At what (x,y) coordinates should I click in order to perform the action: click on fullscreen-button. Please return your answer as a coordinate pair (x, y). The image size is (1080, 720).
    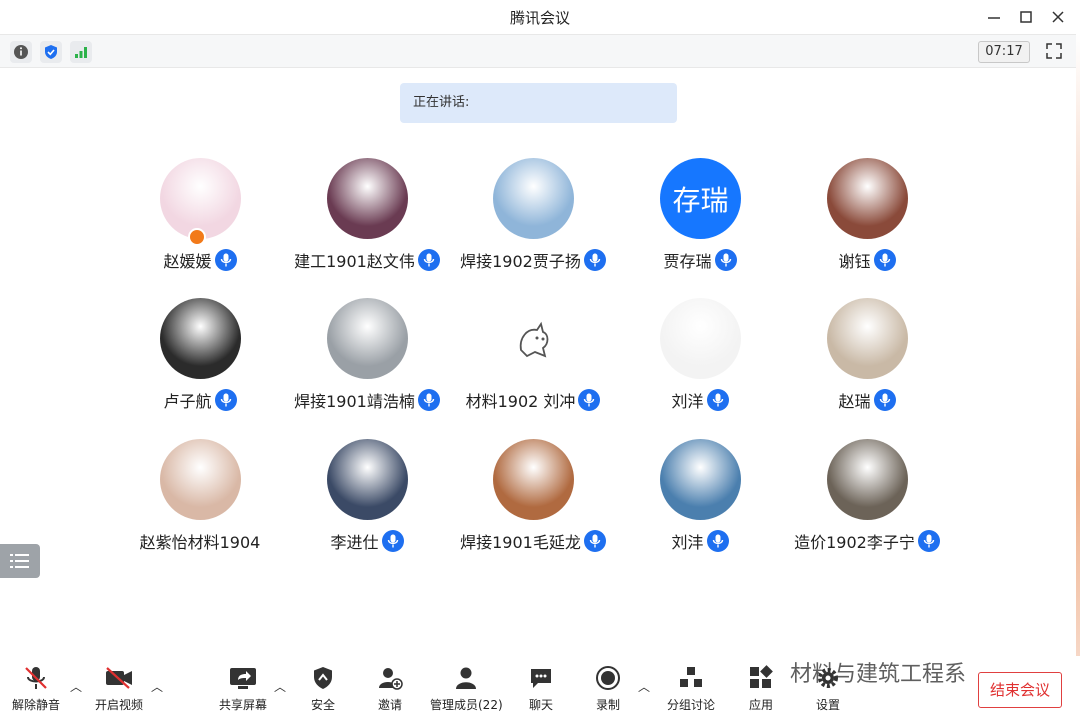
    Looking at the image, I should click on (1054, 51).